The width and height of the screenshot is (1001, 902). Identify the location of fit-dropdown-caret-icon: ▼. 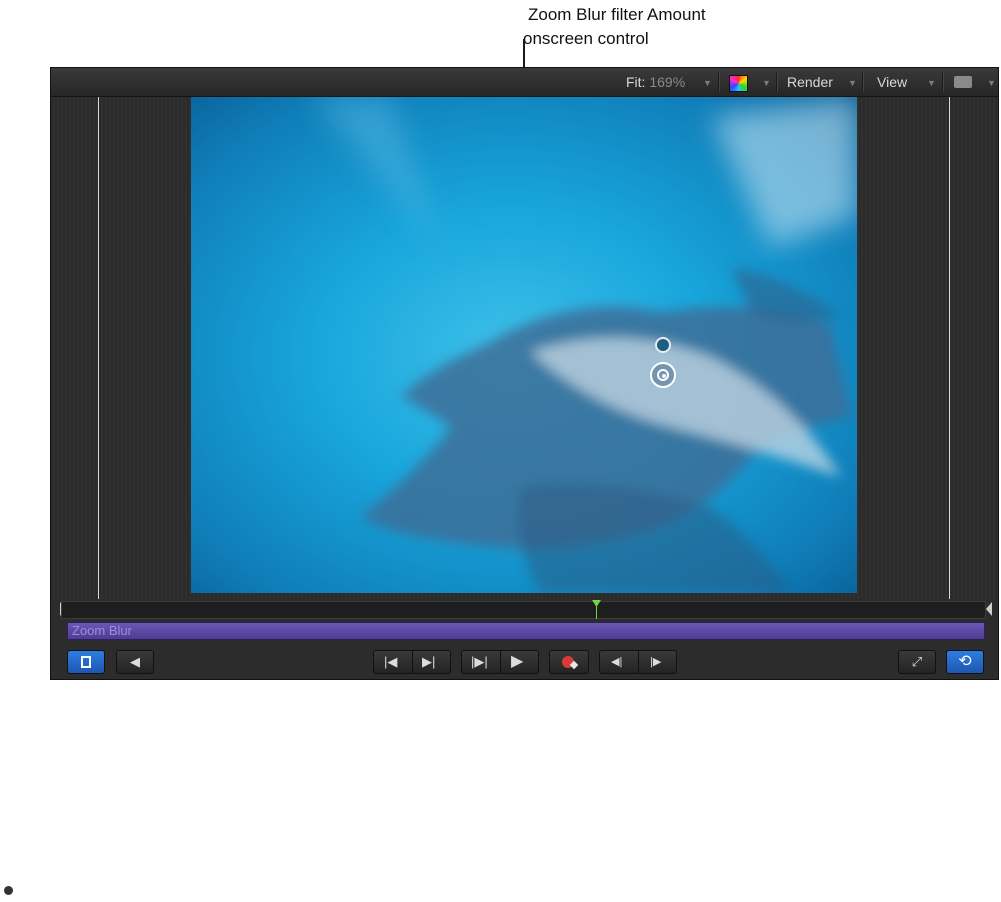
(707, 83).